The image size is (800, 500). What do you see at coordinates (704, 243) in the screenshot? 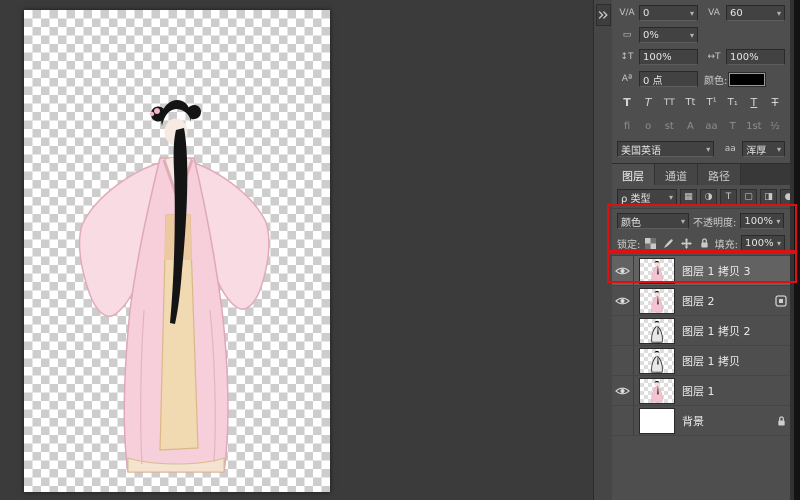
I see `lock-all-icon` at bounding box center [704, 243].